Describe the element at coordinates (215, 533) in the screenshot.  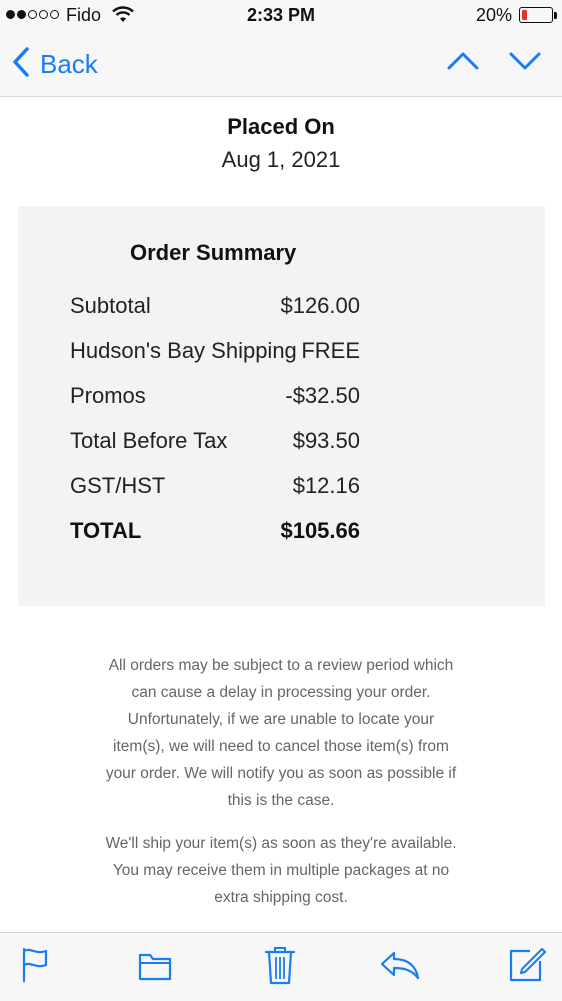
I see `summary-row-total: TOTAL $105.66` at that location.